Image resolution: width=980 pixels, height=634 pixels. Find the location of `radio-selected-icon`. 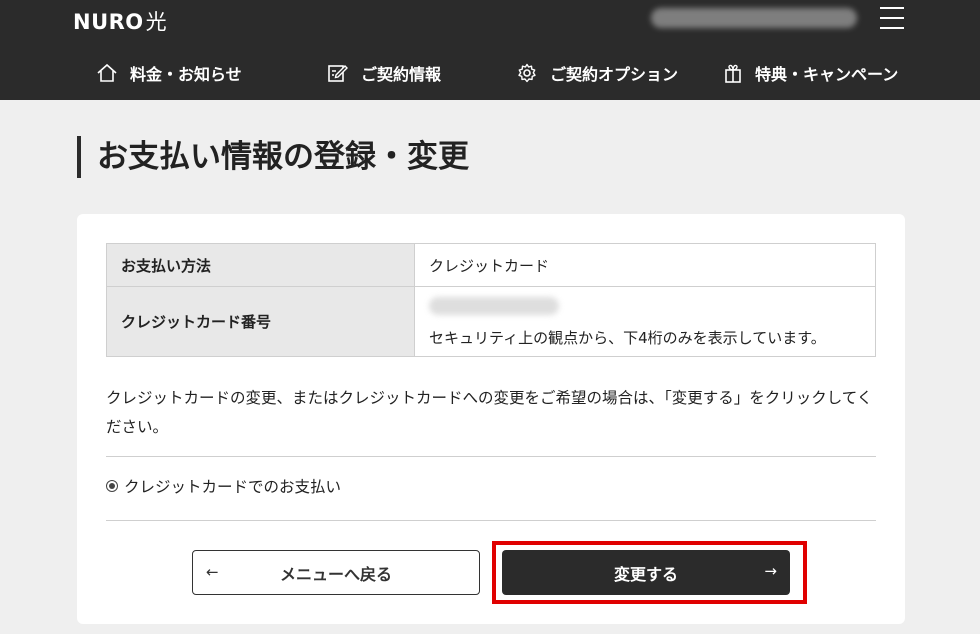

radio-selected-icon is located at coordinates (112, 486).